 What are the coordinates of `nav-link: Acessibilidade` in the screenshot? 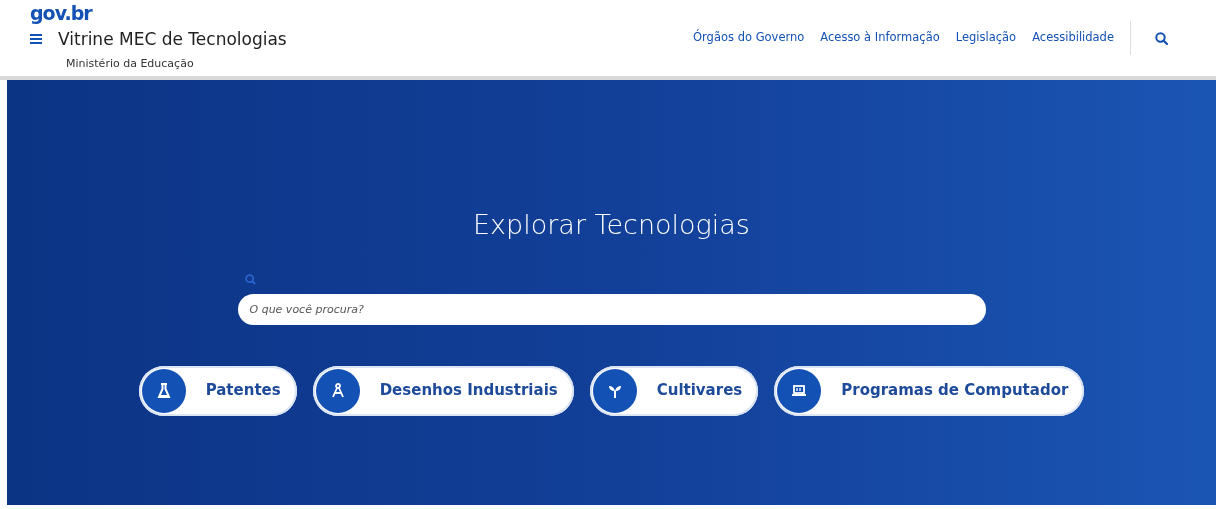 It's located at (1073, 38).